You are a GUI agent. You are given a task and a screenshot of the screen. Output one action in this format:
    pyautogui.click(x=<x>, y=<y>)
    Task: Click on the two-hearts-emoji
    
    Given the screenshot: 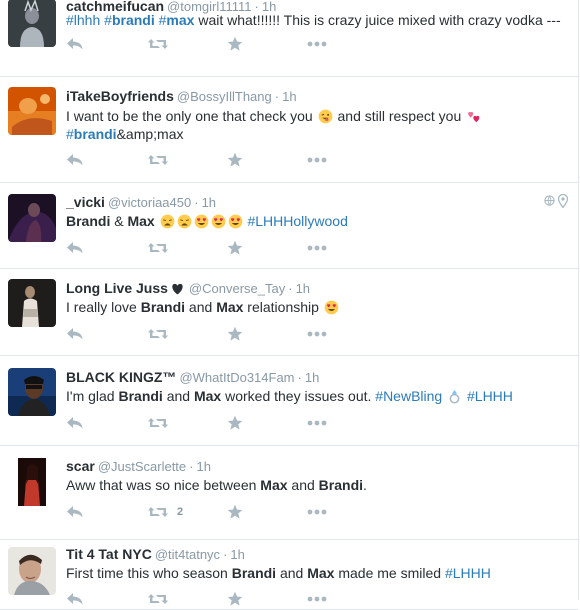 What is the action you would take?
    pyautogui.click(x=473, y=116)
    